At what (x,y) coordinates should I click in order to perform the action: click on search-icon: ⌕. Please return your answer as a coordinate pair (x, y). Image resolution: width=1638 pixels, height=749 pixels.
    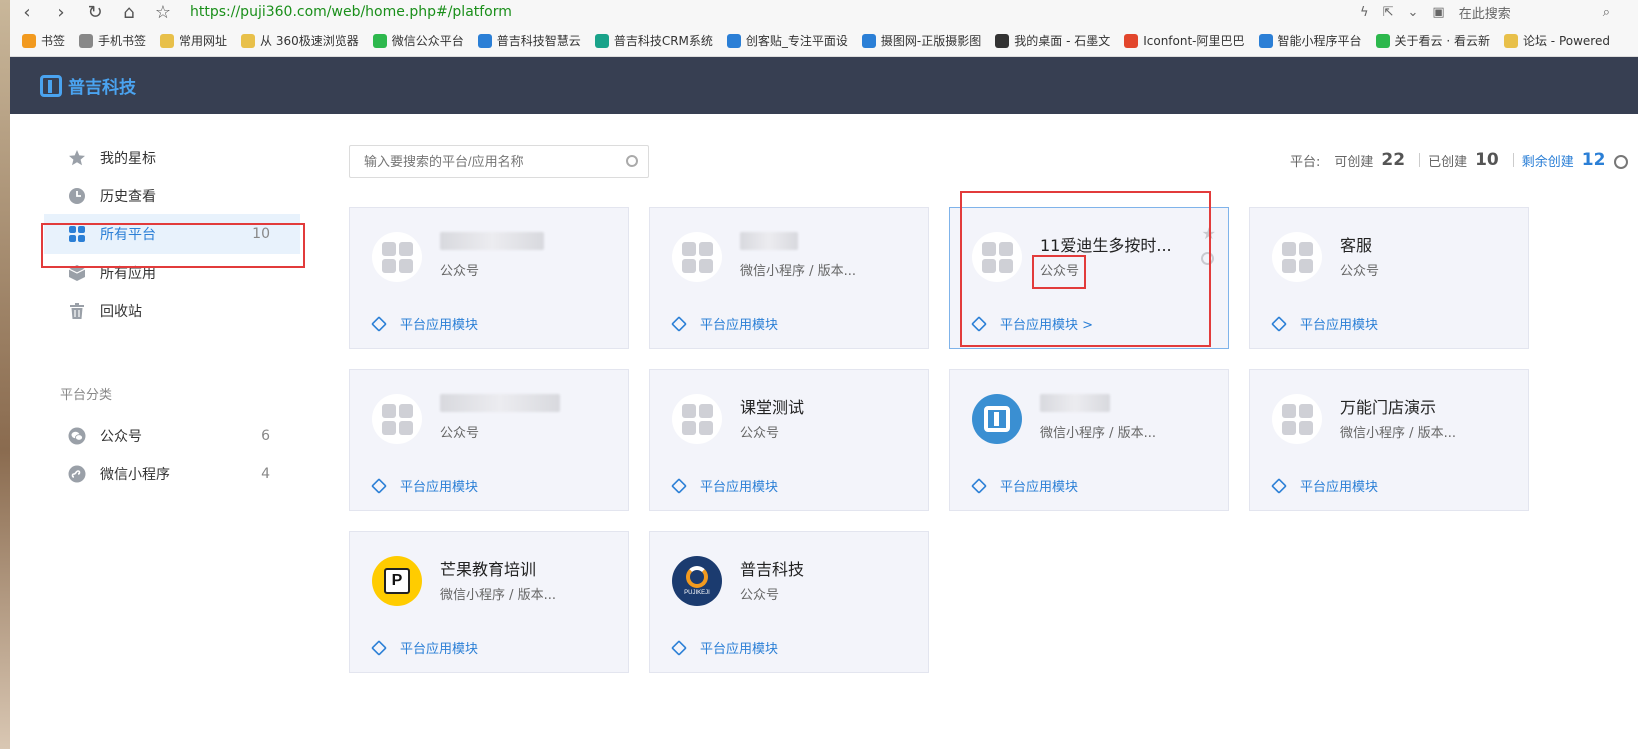
    Looking at the image, I should click on (1606, 12).